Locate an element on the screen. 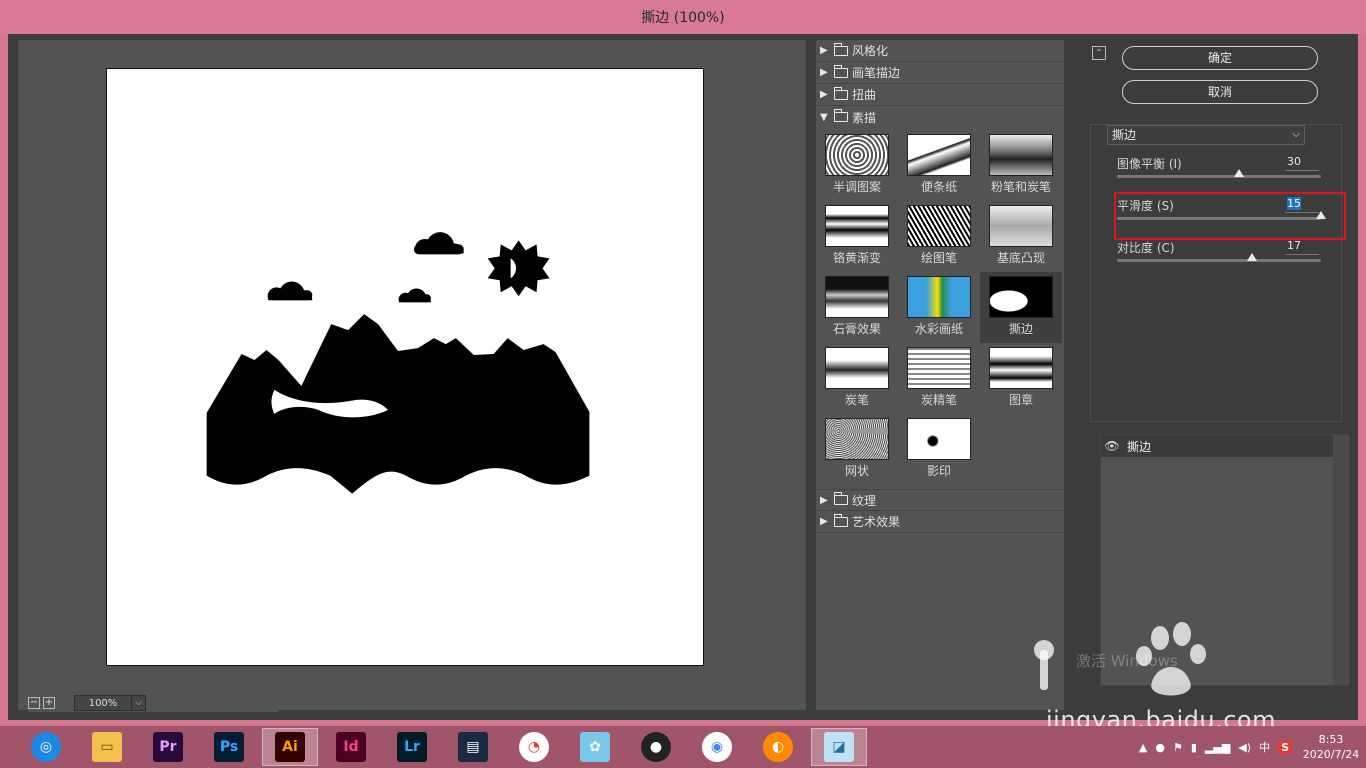  window-titlebar: 撕边 (100%) is located at coordinates (683, 17).